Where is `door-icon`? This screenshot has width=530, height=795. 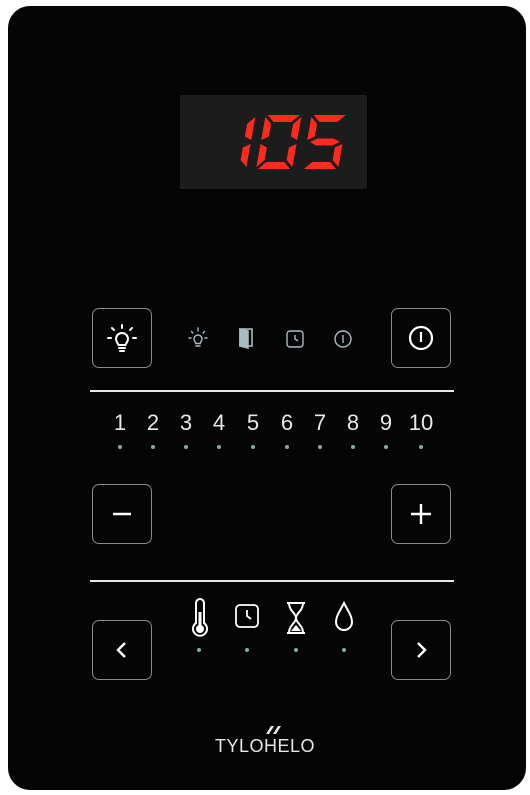
door-icon is located at coordinates (246, 338).